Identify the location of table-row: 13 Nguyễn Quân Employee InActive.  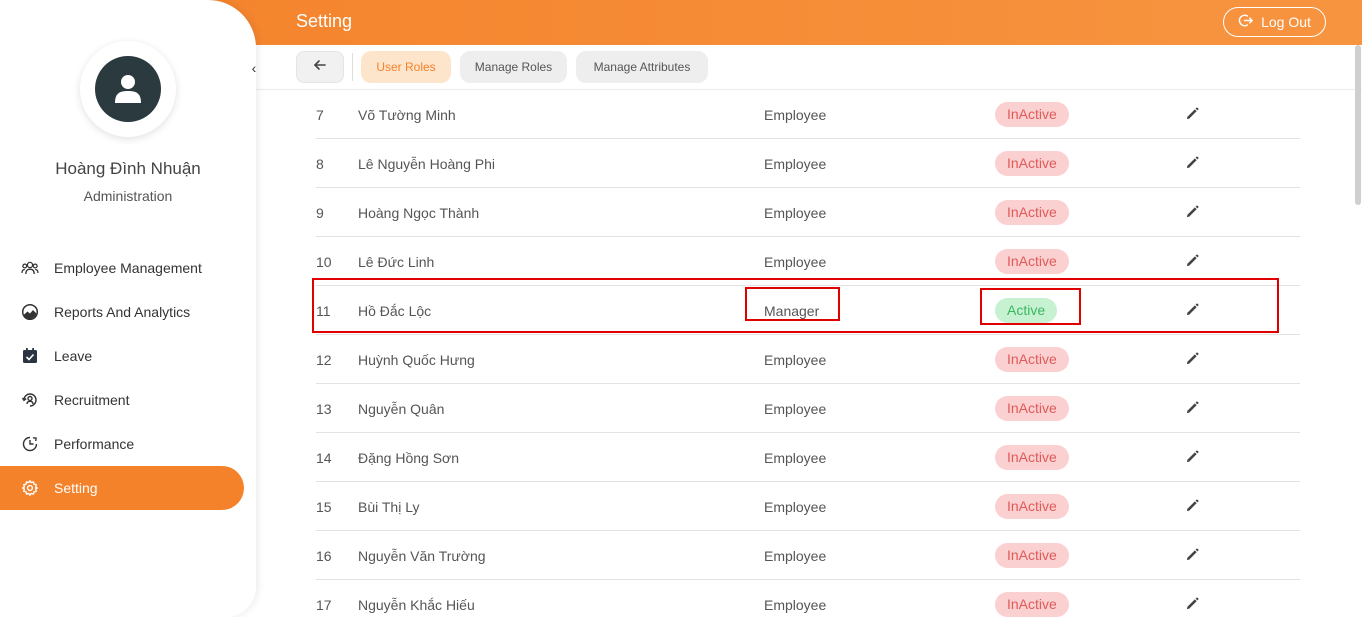
(808, 408).